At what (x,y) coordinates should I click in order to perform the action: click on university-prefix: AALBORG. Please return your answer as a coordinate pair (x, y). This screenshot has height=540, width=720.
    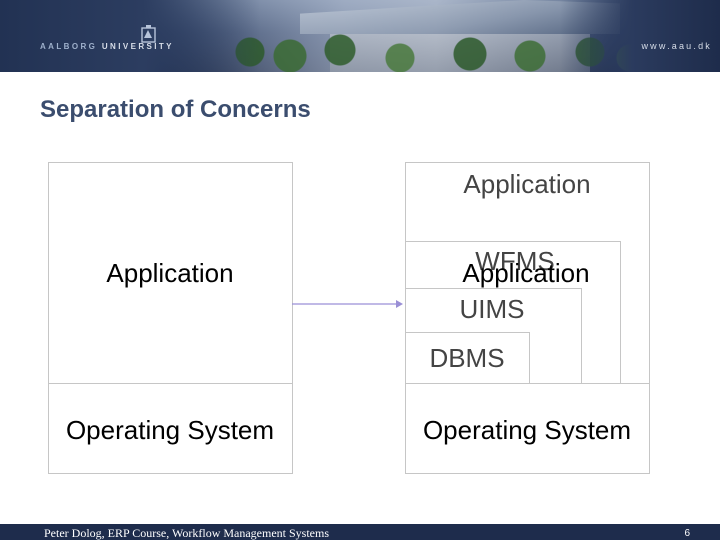
    Looking at the image, I should click on (69, 46).